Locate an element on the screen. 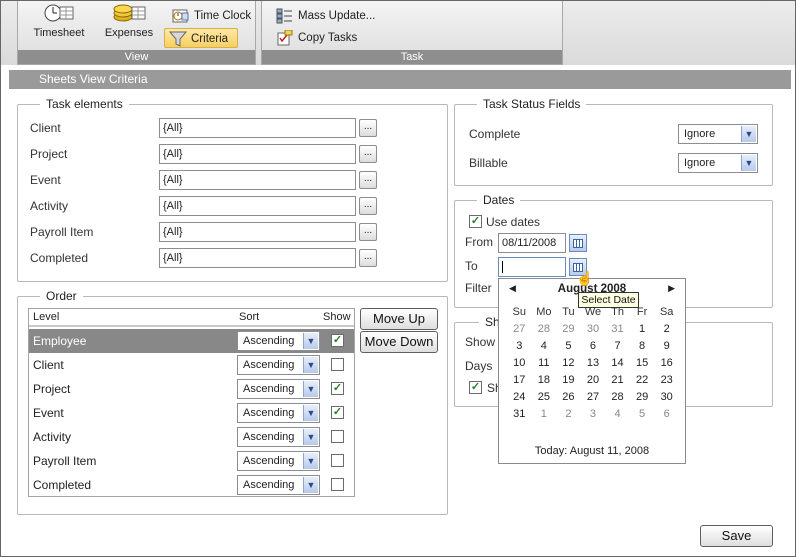  calendar-today-link: Today: August 11, 2008 is located at coordinates (592, 451).